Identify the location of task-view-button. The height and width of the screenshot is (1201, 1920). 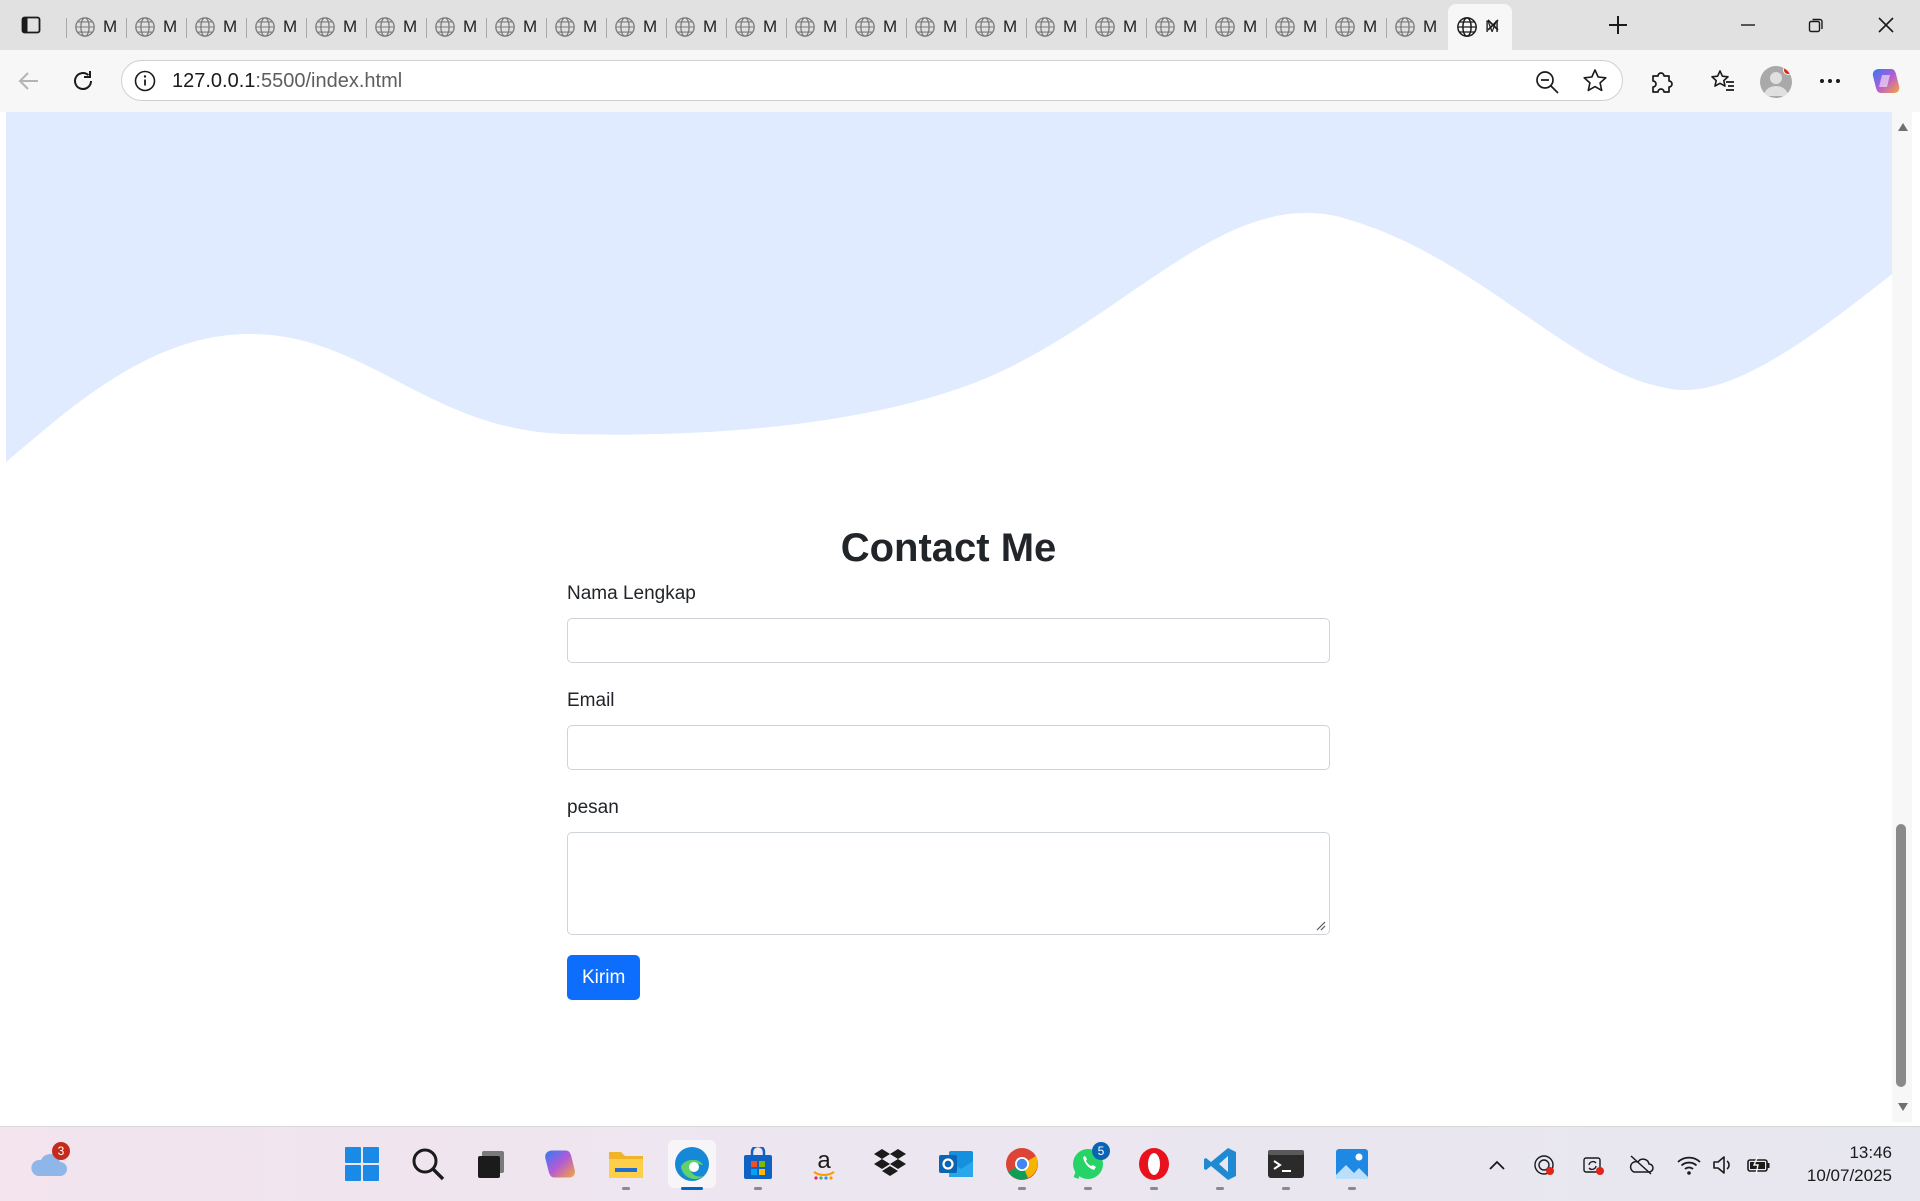
(492, 1164).